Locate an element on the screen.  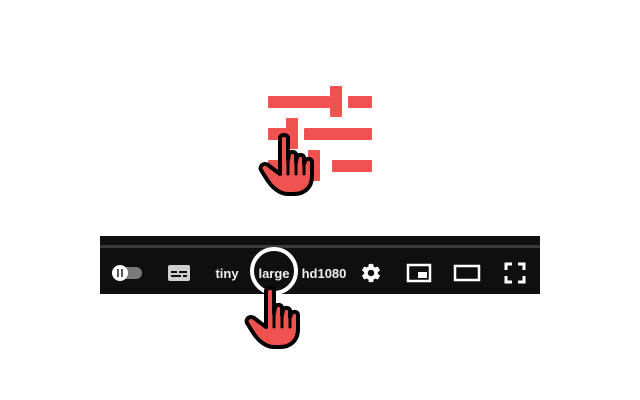
gear-icon is located at coordinates (371, 273).